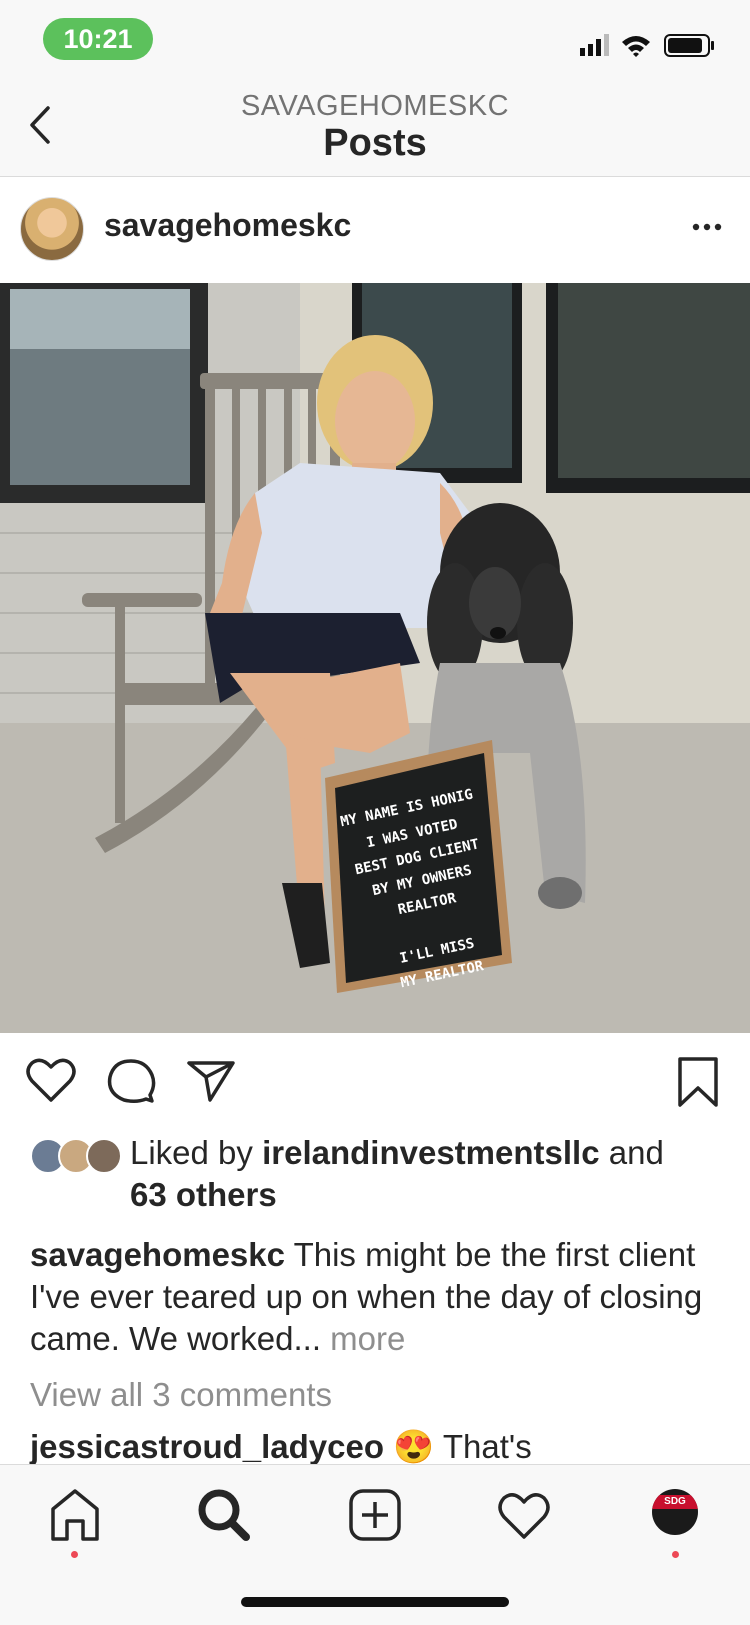  Describe the element at coordinates (375, 230) in the screenshot. I see `post-header: savagehomeskc` at that location.